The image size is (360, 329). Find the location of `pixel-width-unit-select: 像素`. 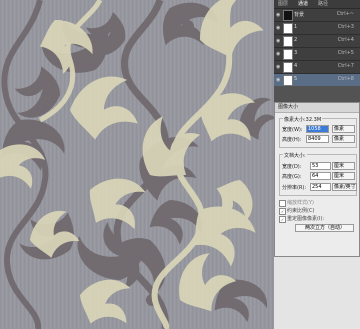

pixel-width-unit-select: 像素 is located at coordinates (343, 129).